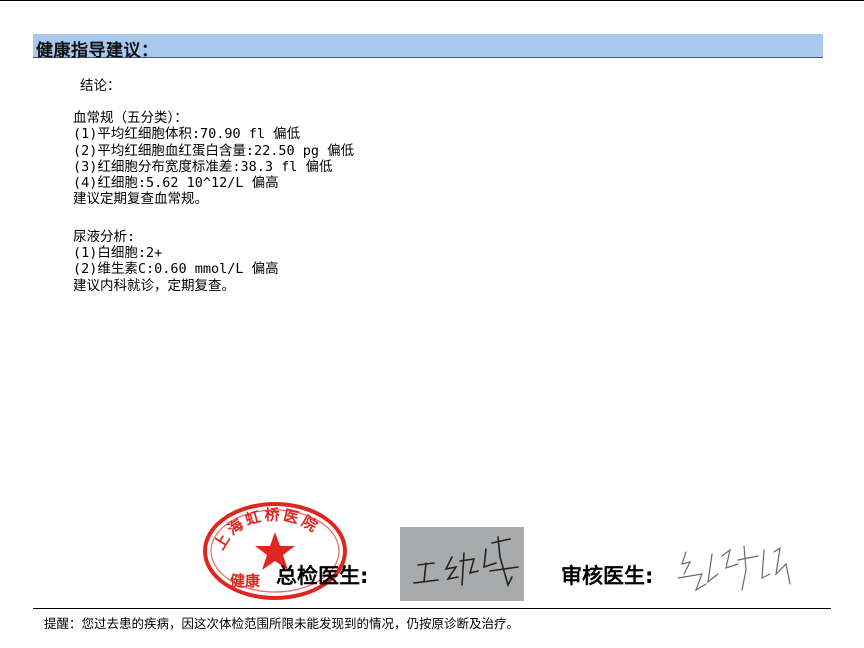 This screenshot has height=648, width=864. Describe the element at coordinates (466, 562) in the screenshot. I see `handwritten-signature` at that location.